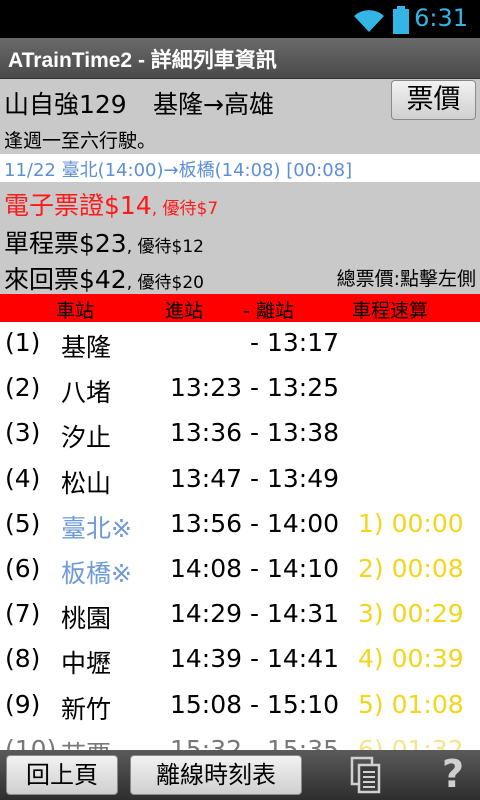 Image resolution: width=480 pixels, height=800 pixels. What do you see at coordinates (96, 573) in the screenshot?
I see `stop-station: 板橋※` at bounding box center [96, 573].